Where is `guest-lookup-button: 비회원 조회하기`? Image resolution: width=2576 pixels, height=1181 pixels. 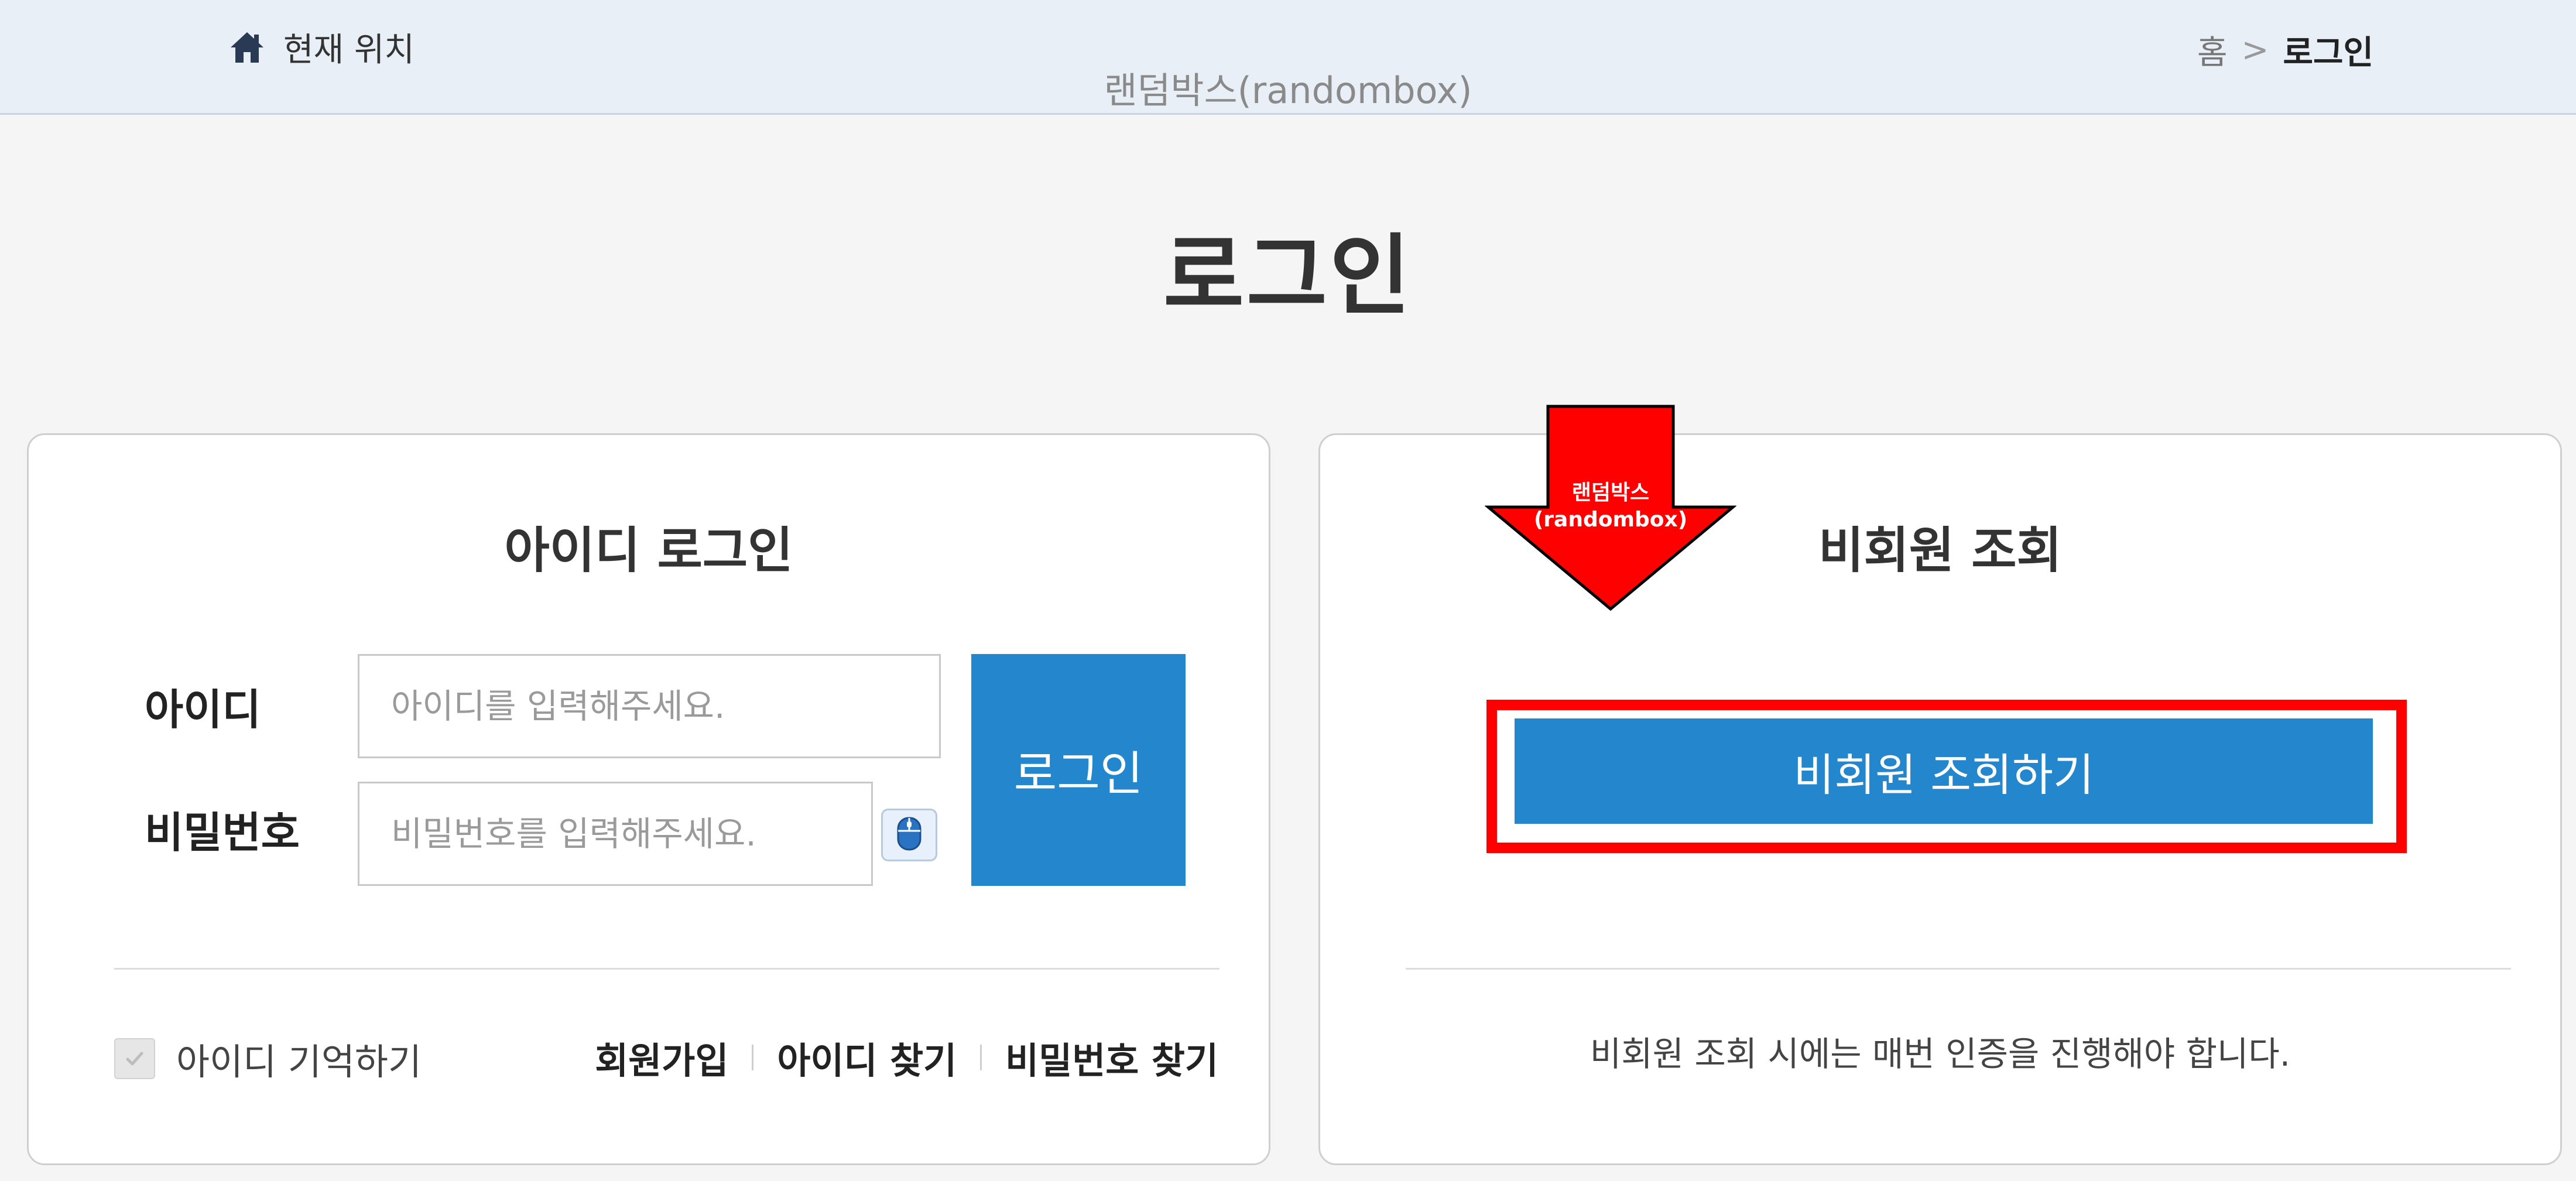
guest-lookup-button: 비회원 조회하기 is located at coordinates (1944, 771).